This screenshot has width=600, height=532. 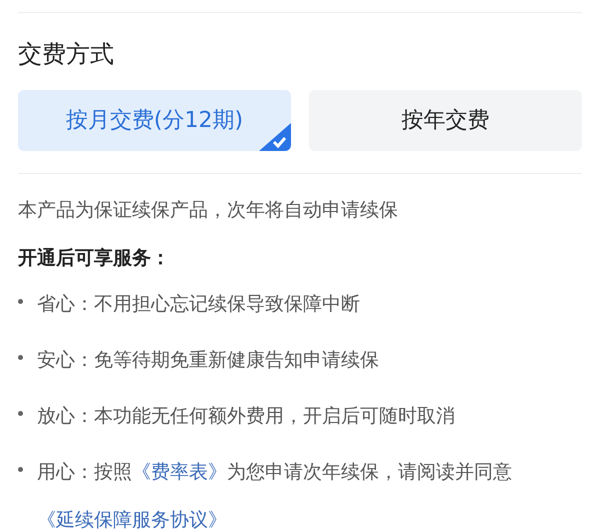 I want to click on service-item: 安心：免等待期免重新健康告知申请续保, so click(x=208, y=360).